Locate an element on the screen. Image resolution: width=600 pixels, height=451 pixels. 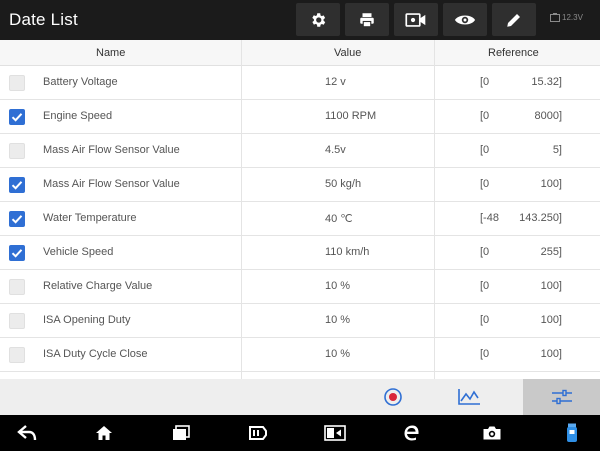
browser-icon is located at coordinates (411, 433).